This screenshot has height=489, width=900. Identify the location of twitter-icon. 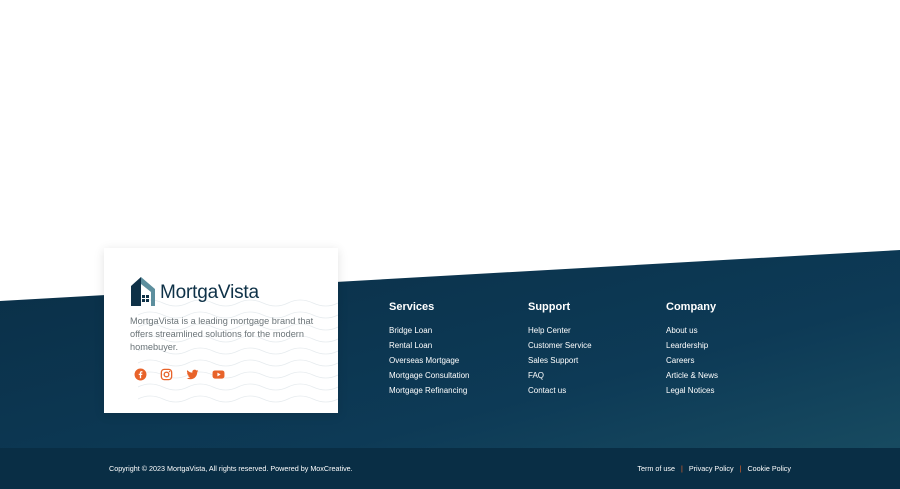
(192, 374).